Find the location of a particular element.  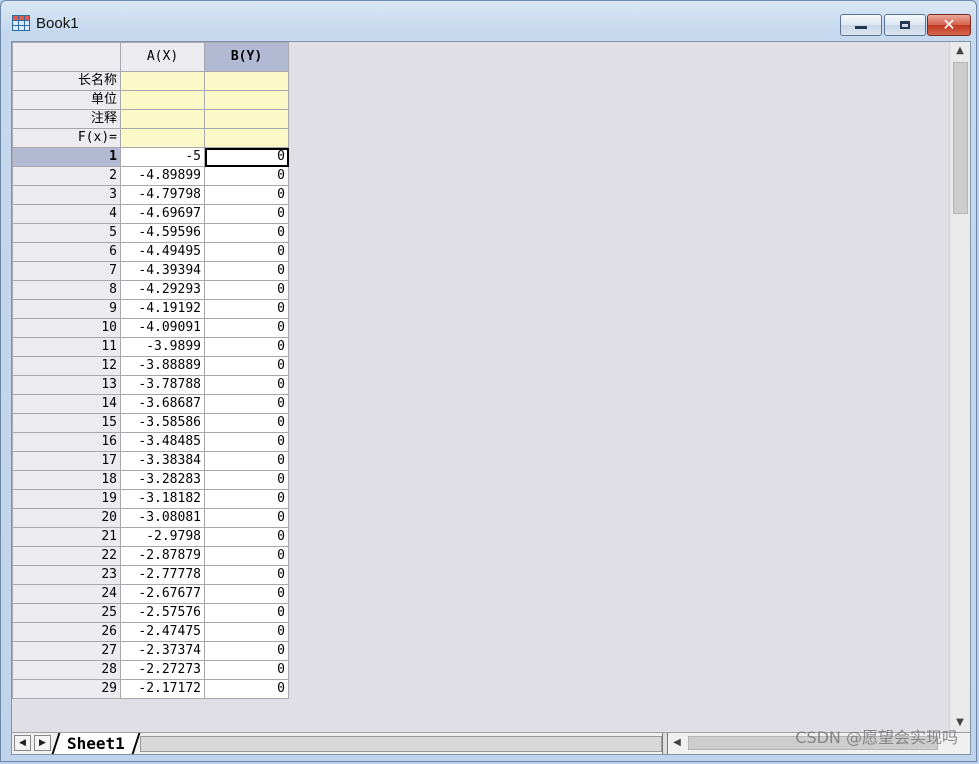

row-header: 20 is located at coordinates (66, 518).